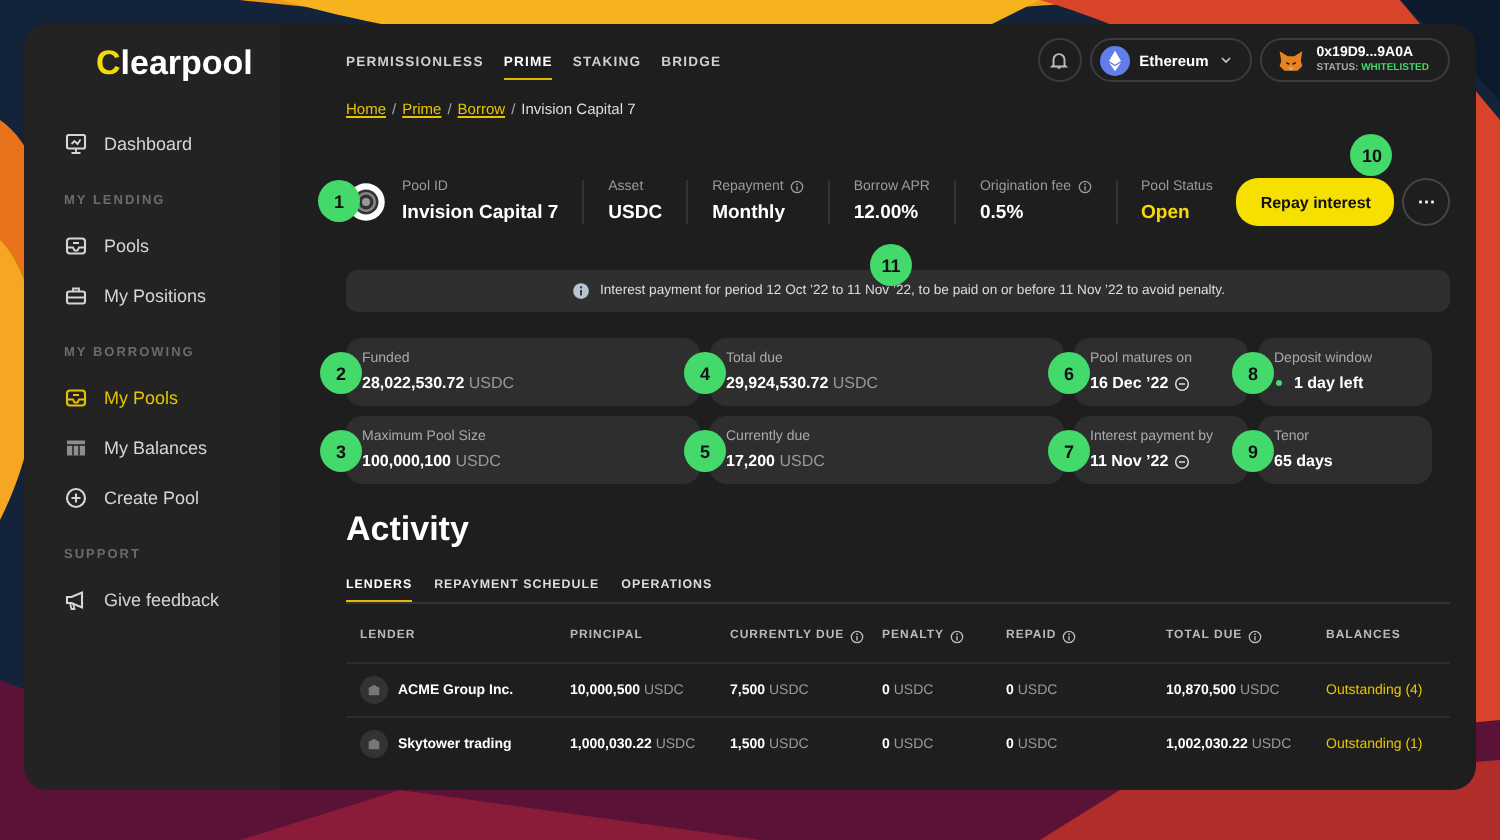  I want to click on chevron-down-icon, so click(1226, 60).